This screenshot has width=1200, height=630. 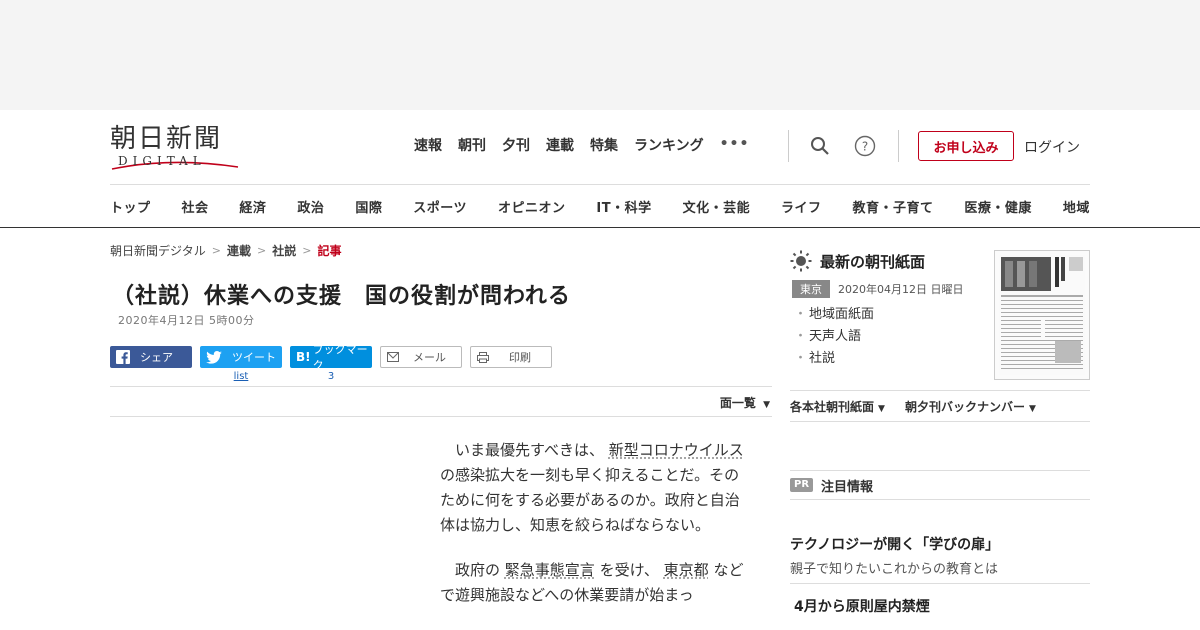 I want to click on share-mail-button: メール, so click(x=421, y=357).